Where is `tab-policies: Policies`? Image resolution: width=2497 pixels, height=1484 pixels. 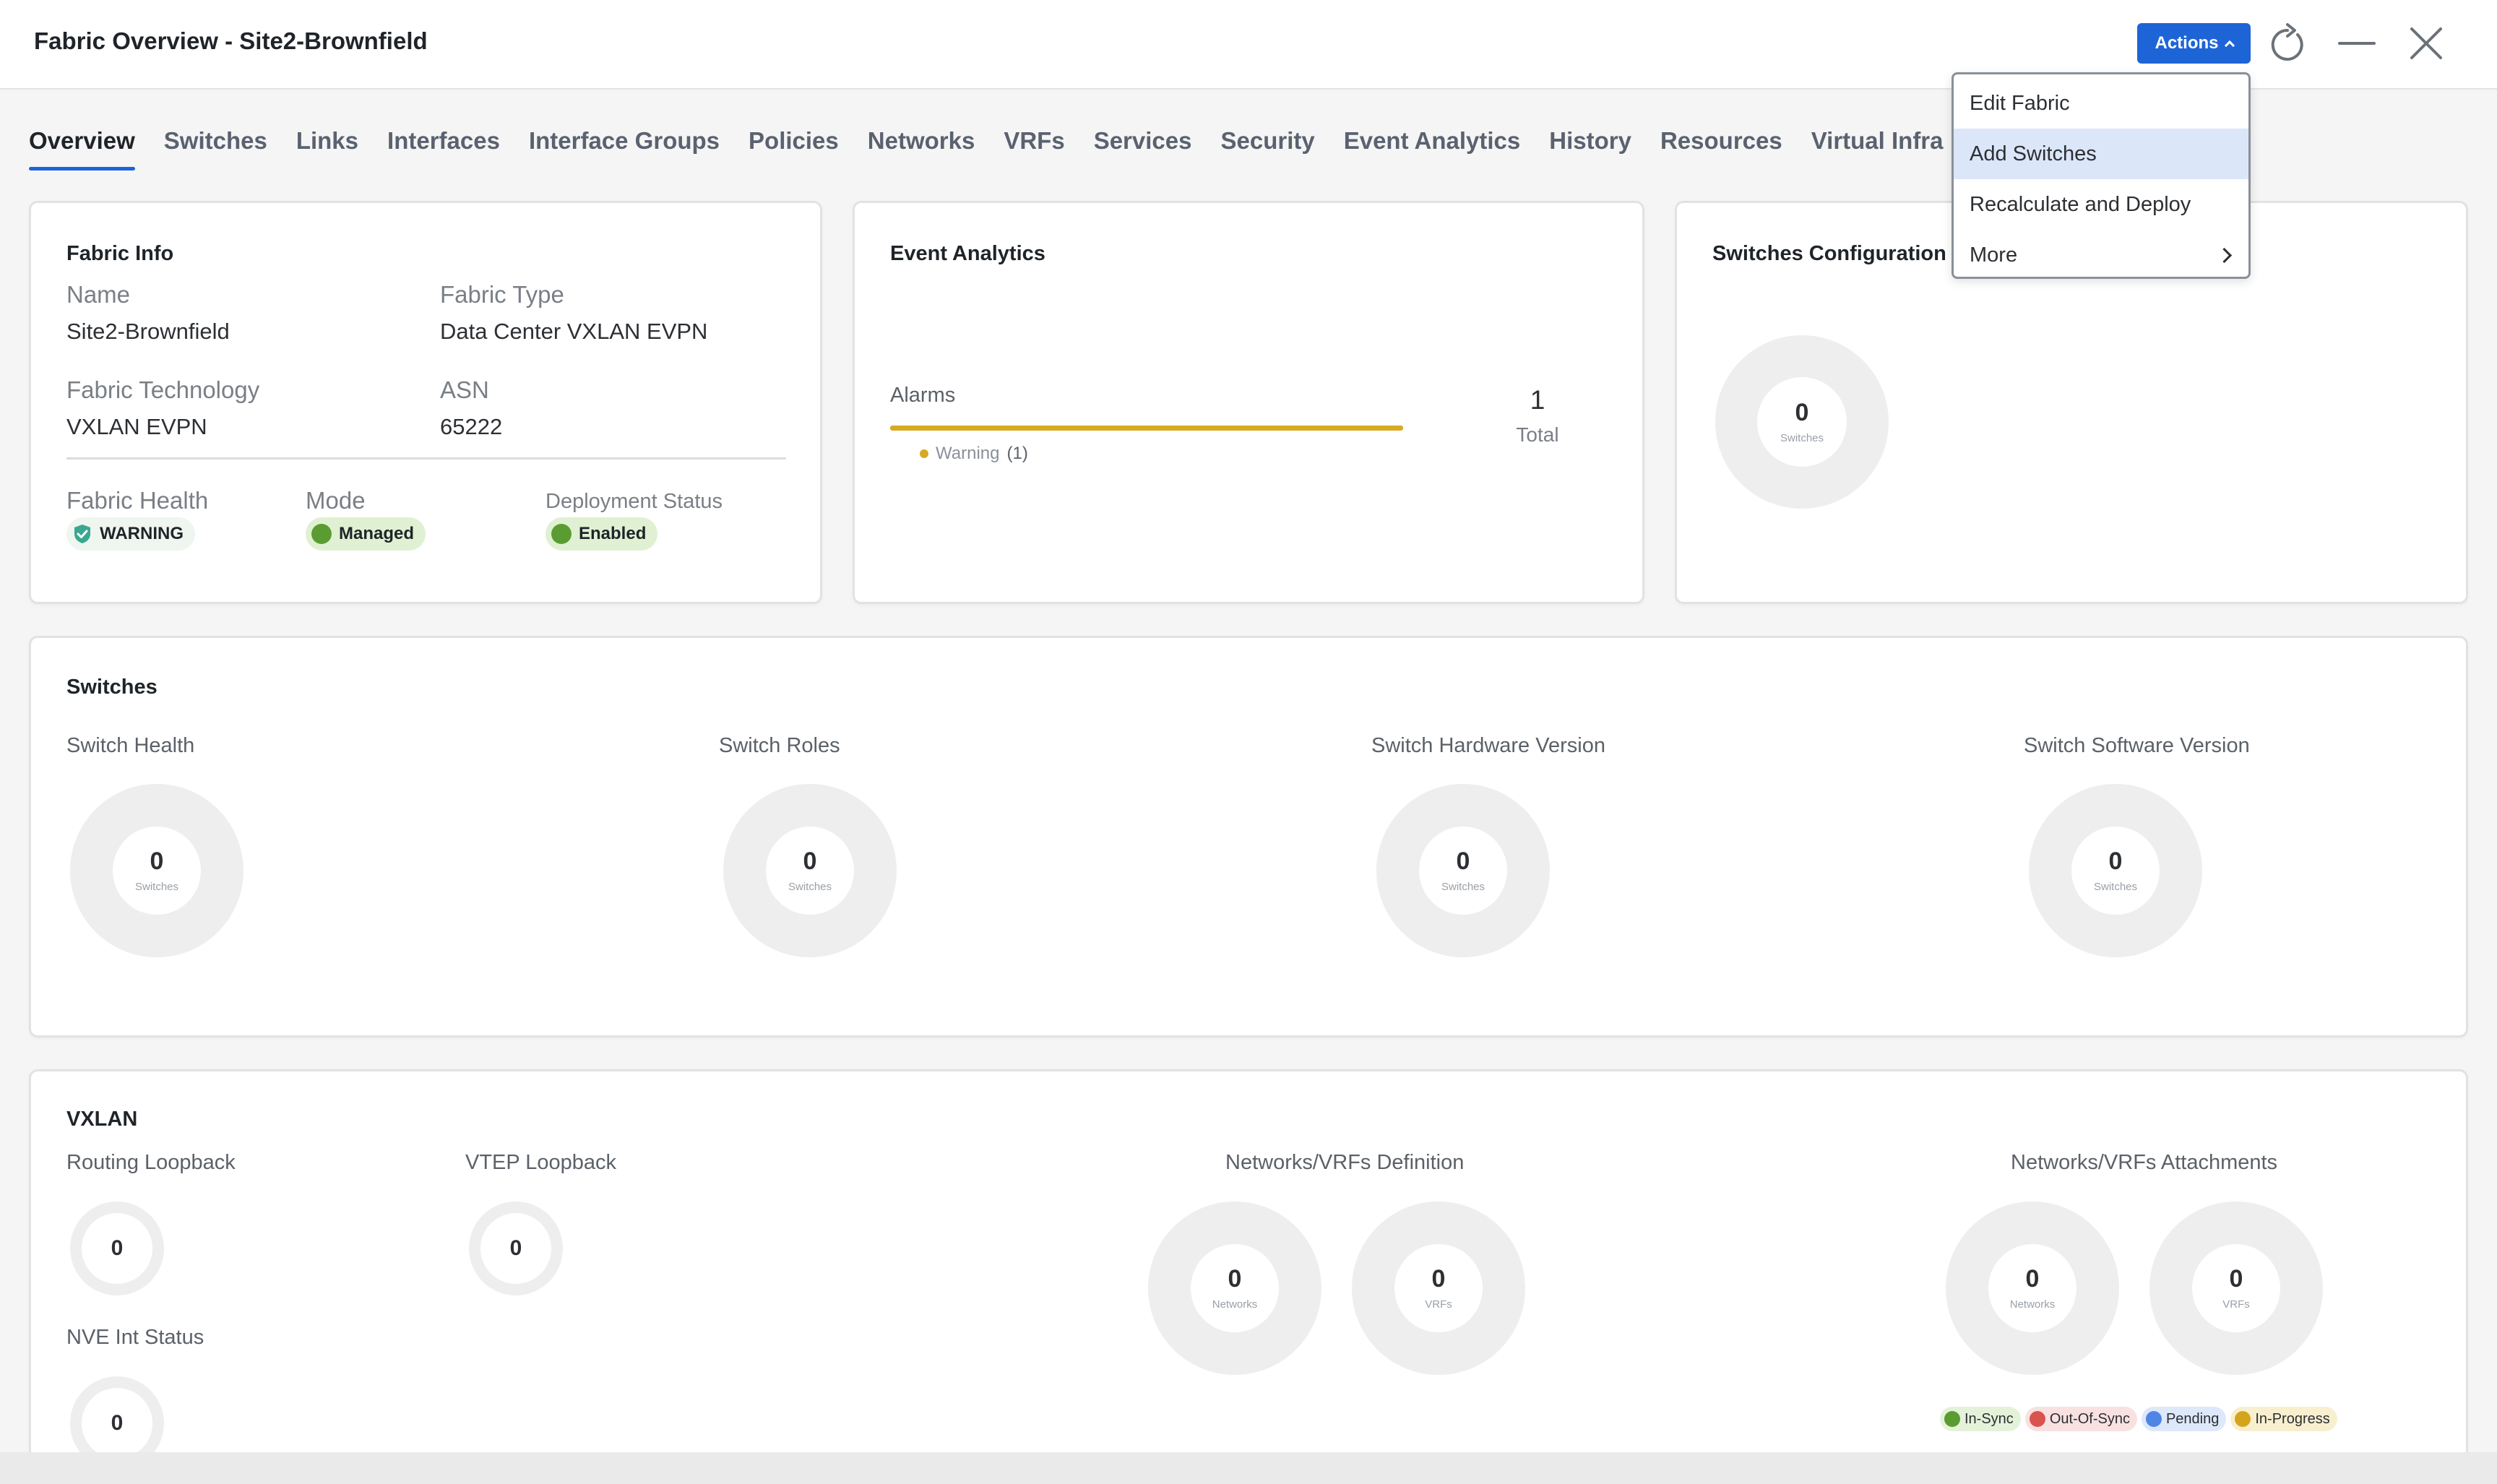
tab-policies: Policies is located at coordinates (794, 149).